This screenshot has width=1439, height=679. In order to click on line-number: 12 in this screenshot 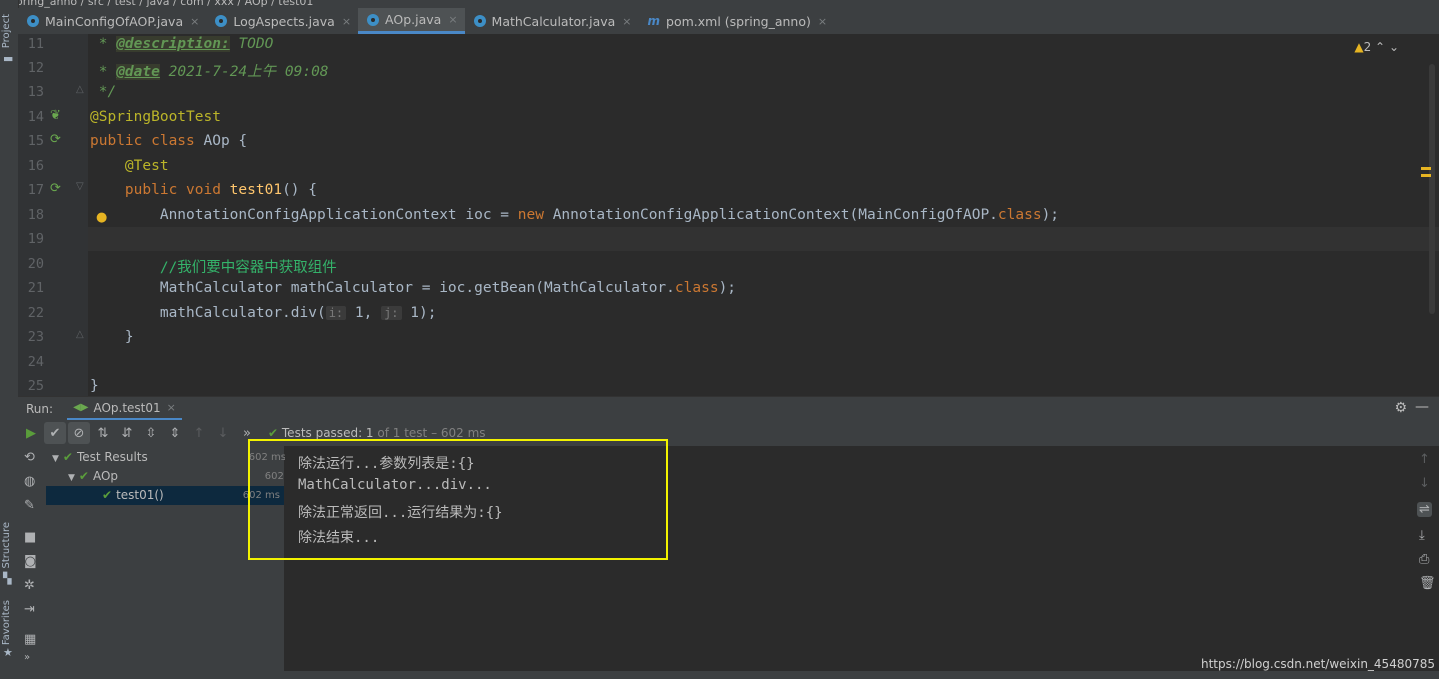, I will do `click(35, 68)`.